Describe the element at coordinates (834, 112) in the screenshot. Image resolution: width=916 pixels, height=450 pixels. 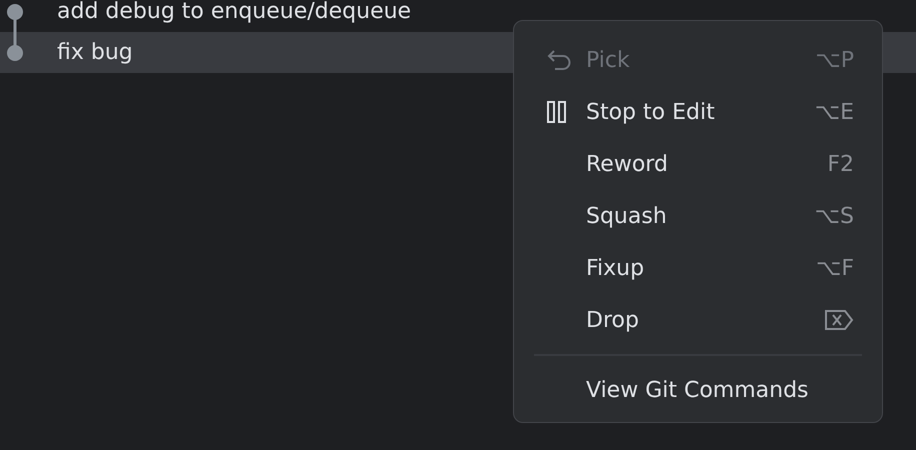
I see `shortcut-label: ⌥E` at that location.